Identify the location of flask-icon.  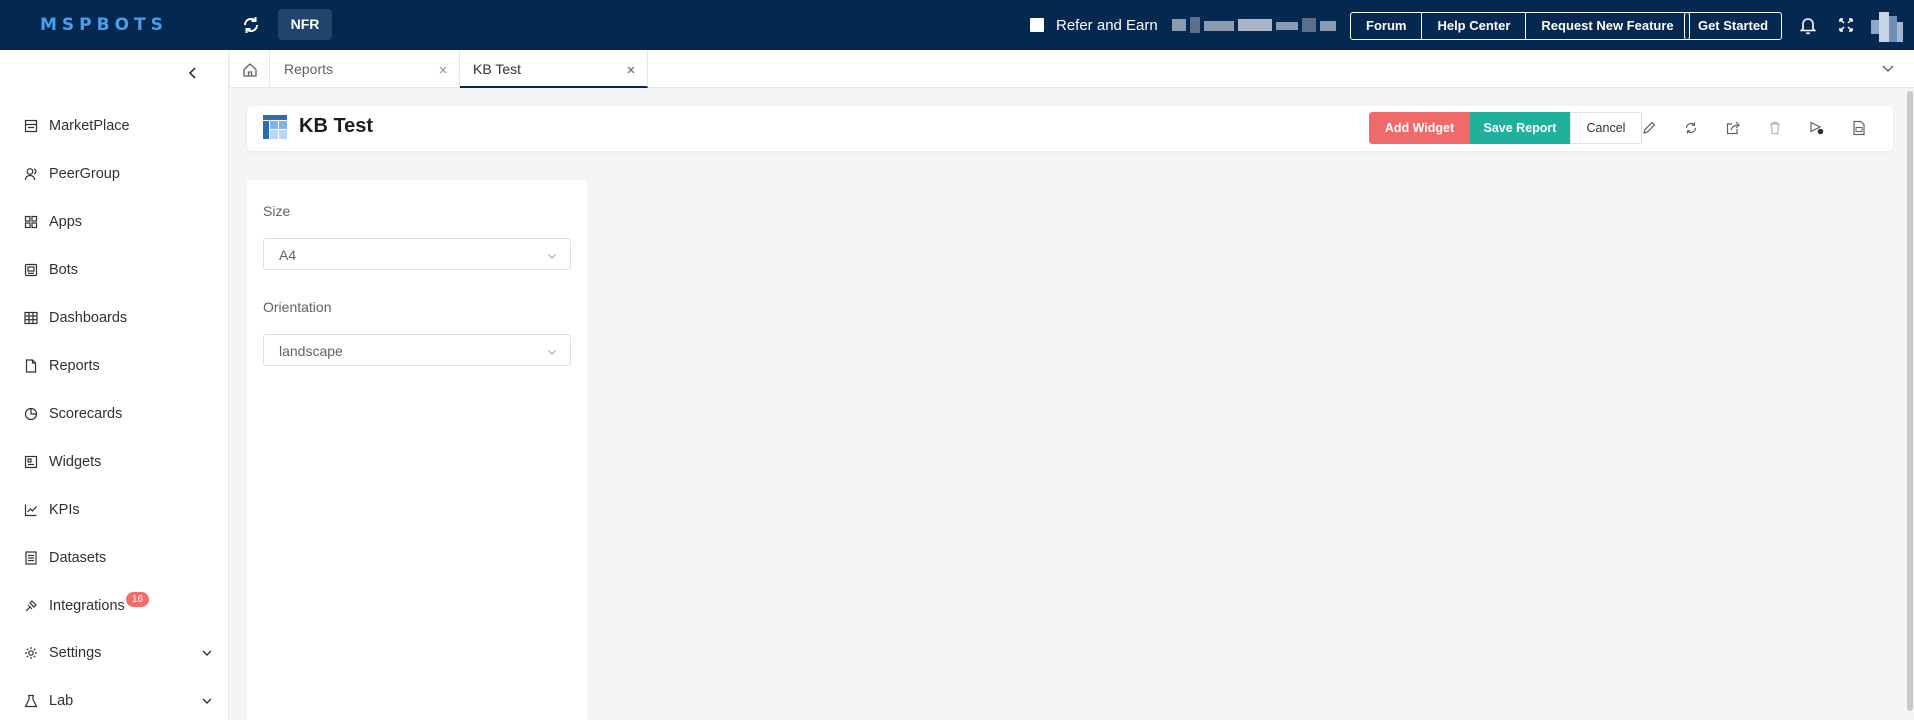
(31, 701).